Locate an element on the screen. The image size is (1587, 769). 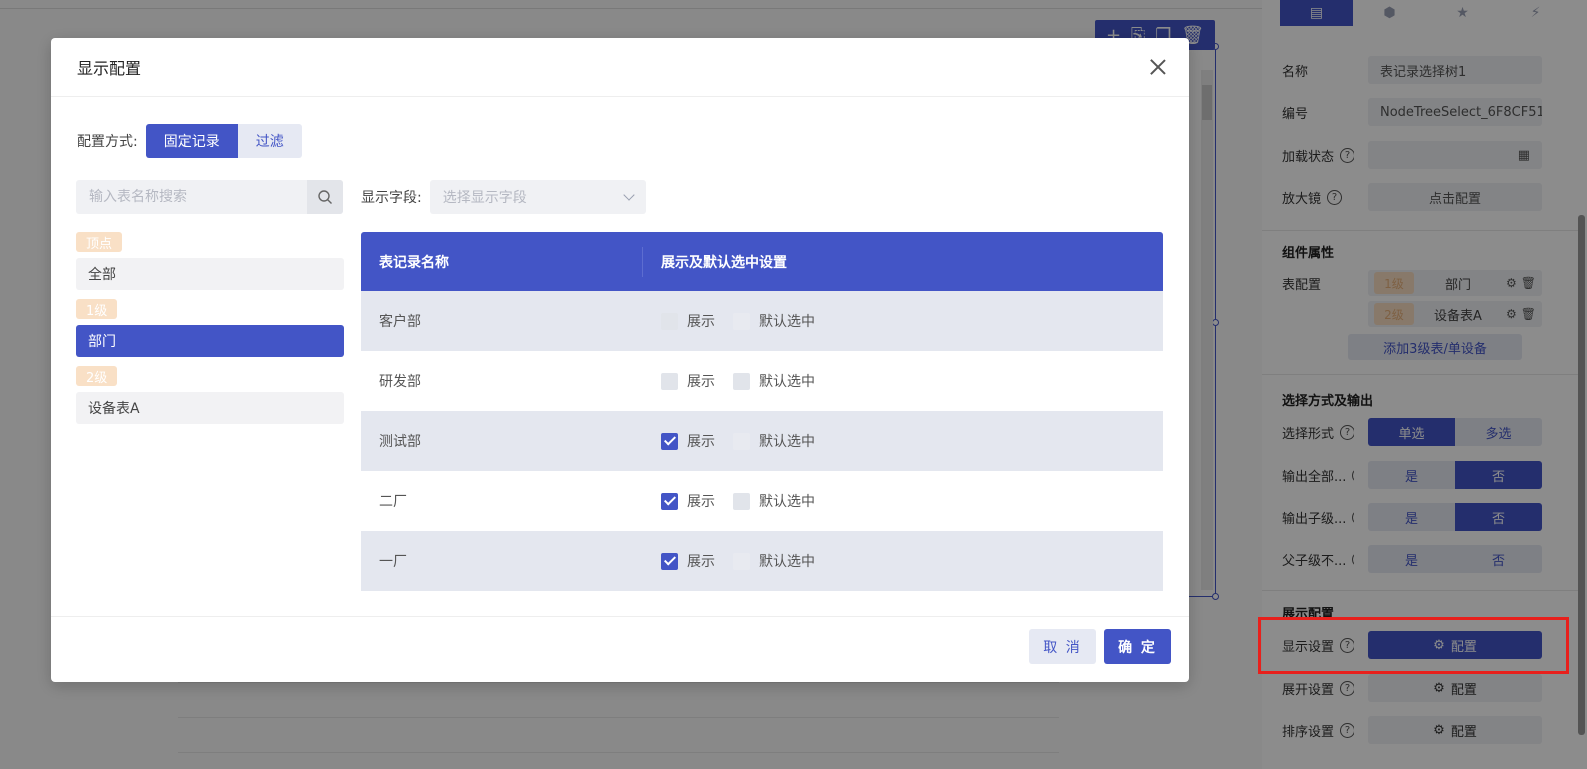
tree-item-department: 部门 is located at coordinates (210, 341).